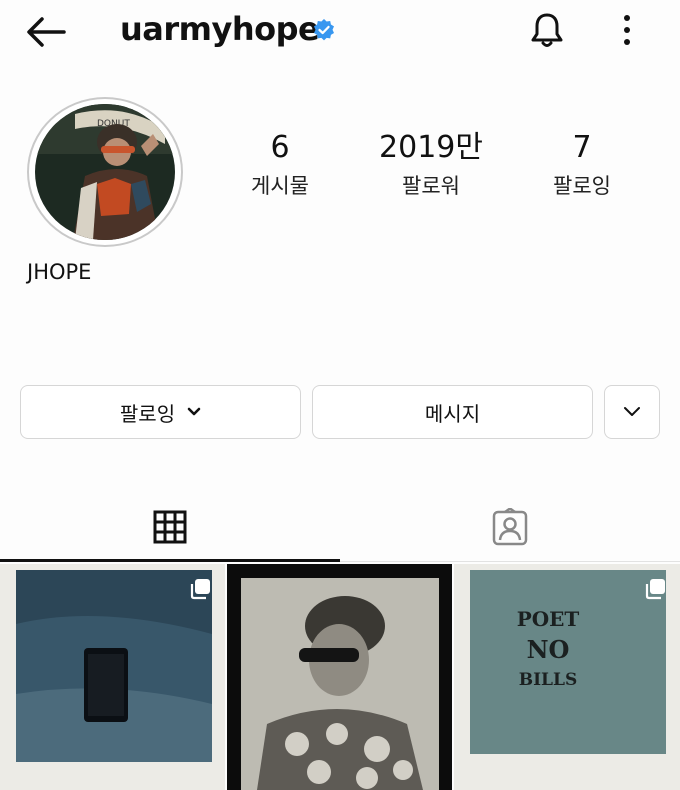  What do you see at coordinates (548, 619) in the screenshot?
I see `sign-line-1: POET` at bounding box center [548, 619].